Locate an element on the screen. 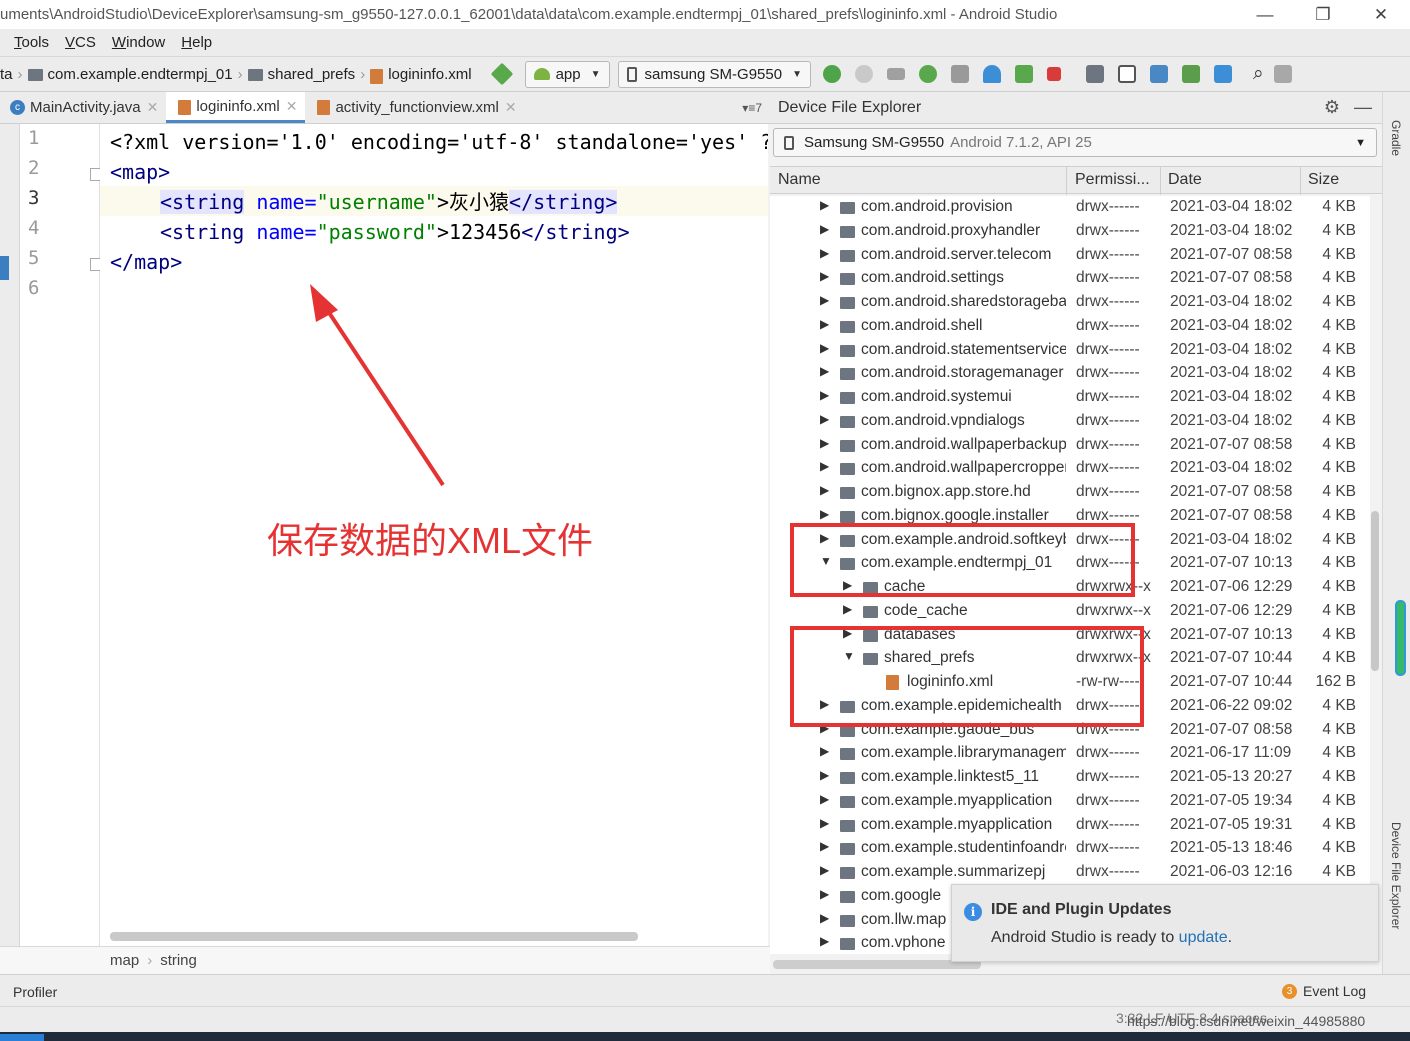 This screenshot has height=1041, width=1410. breadcrumb-string: string is located at coordinates (178, 960).